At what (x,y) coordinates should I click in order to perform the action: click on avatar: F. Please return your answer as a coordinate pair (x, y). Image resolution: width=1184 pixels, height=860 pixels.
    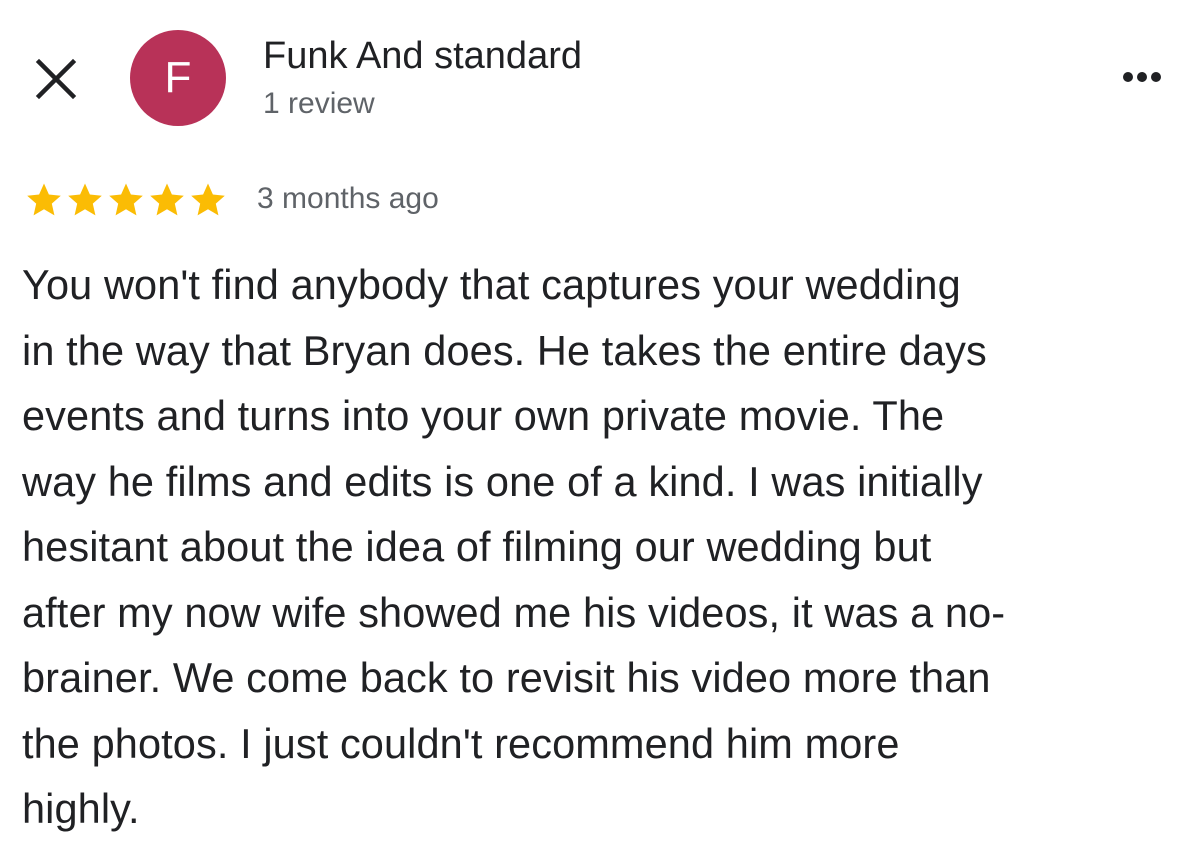
    Looking at the image, I should click on (178, 78).